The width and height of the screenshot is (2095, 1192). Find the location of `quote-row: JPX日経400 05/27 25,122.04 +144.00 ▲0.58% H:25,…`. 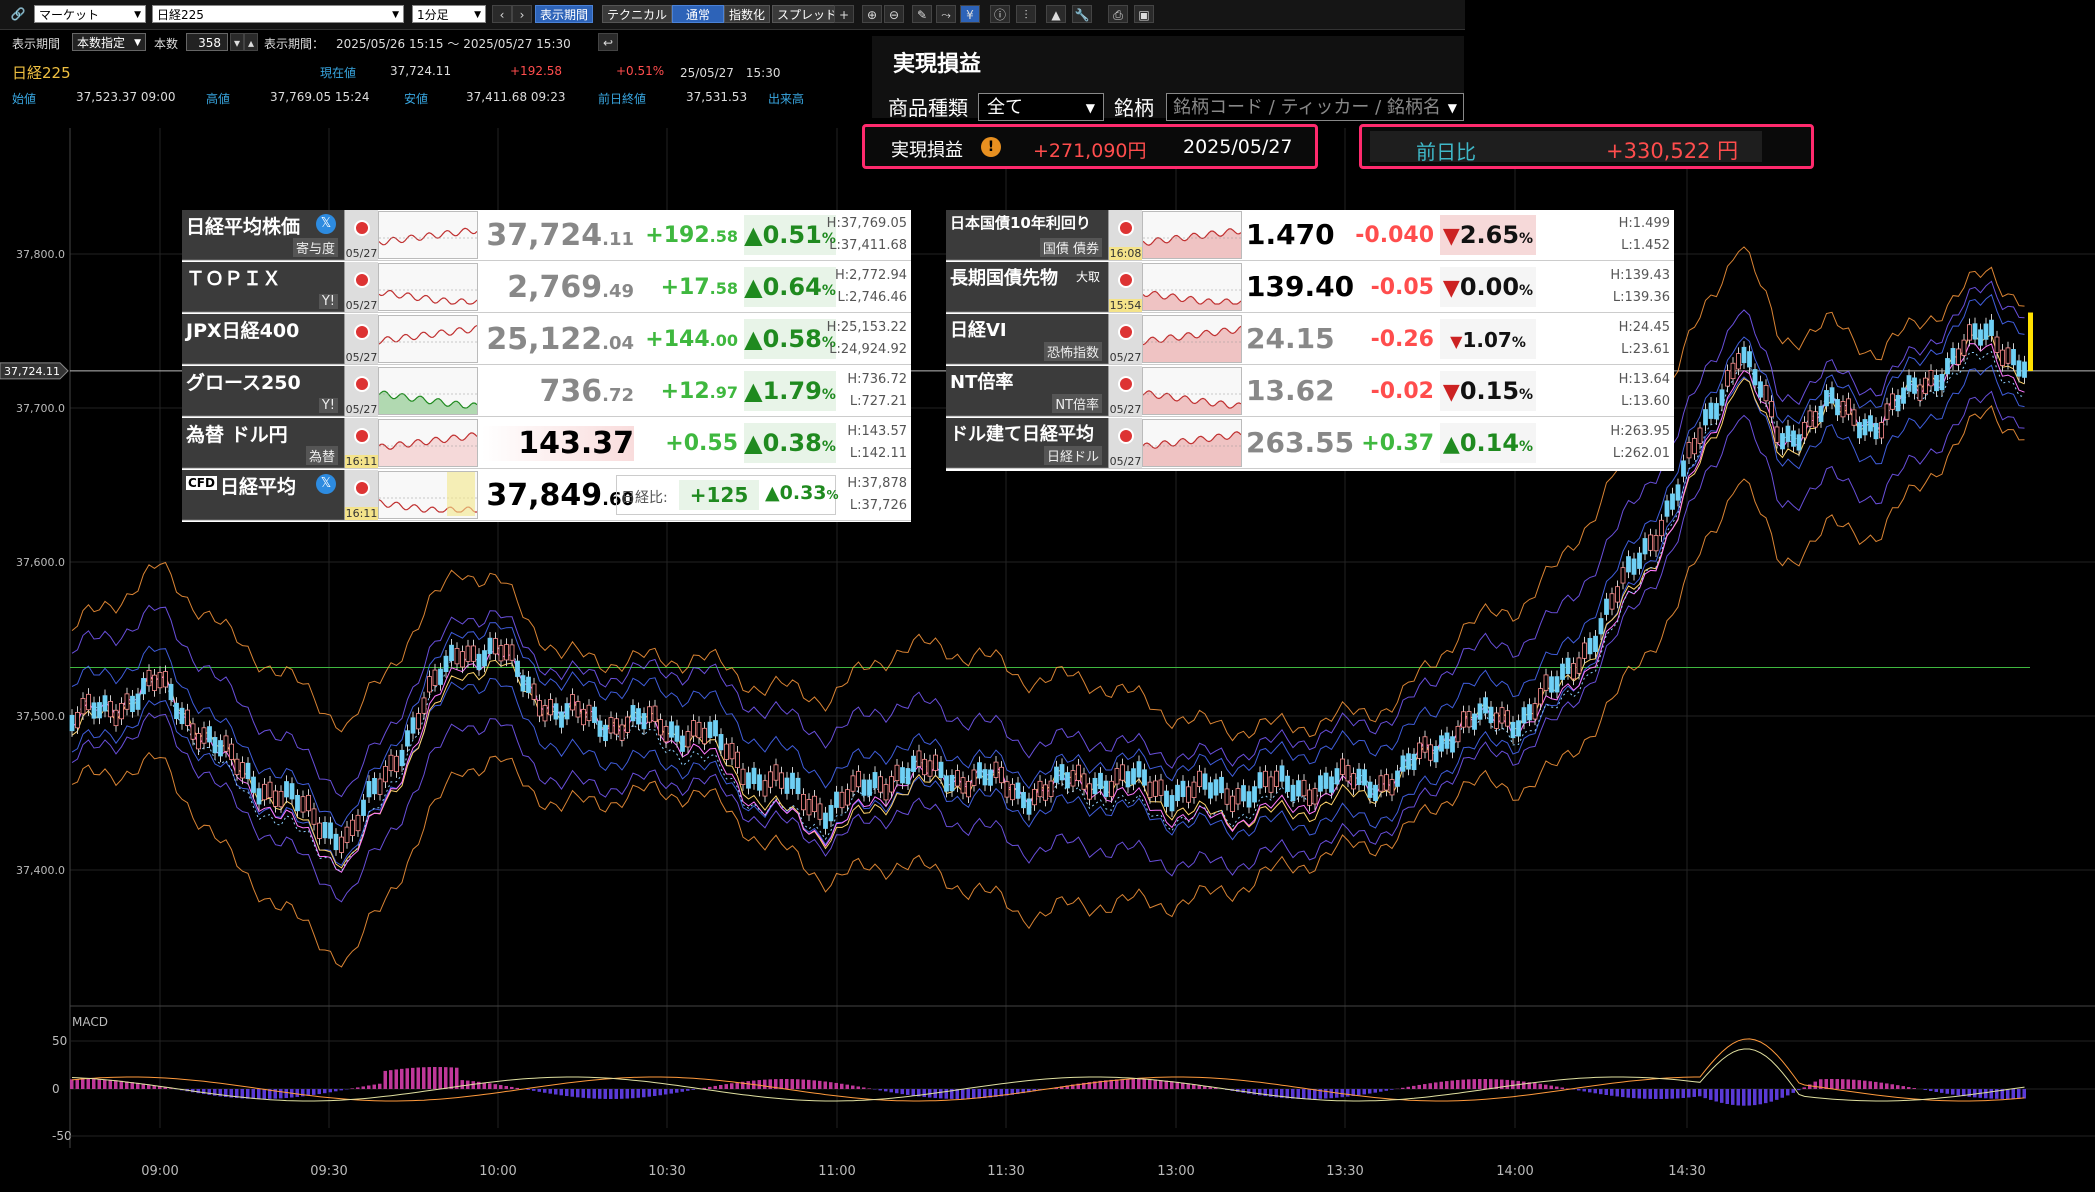

quote-row: JPX日経400 05/27 25,122.04 +144.00 ▲0.58% H:25,… is located at coordinates (546, 339).